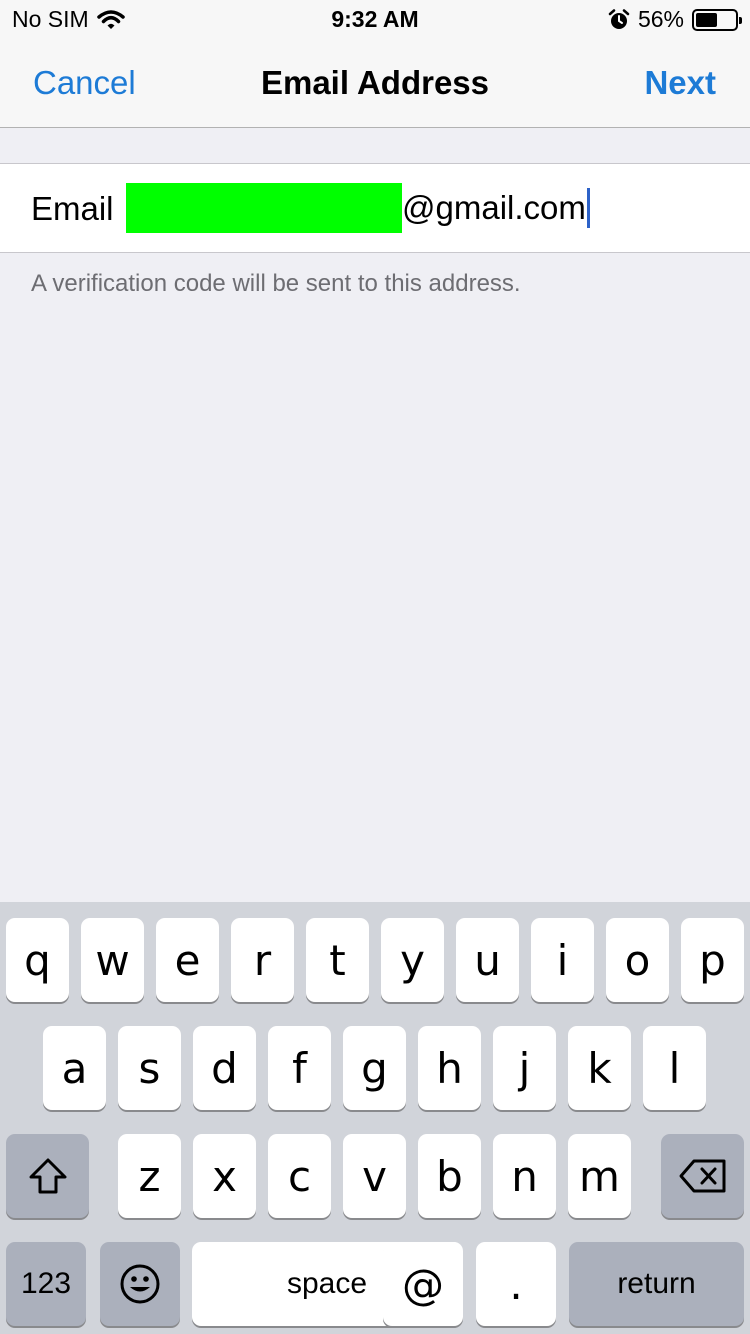  I want to click on key-v: v, so click(374, 1176).